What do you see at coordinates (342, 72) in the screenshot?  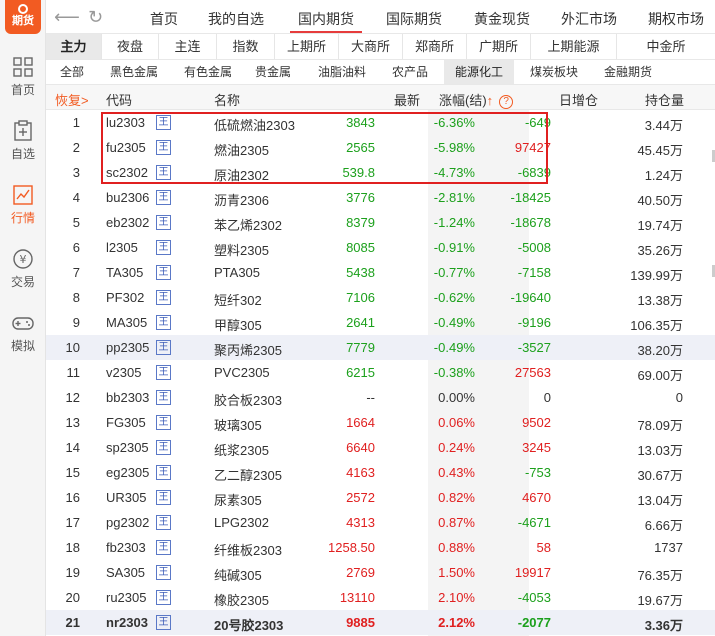 I see `sector-oils: 油脂油料` at bounding box center [342, 72].